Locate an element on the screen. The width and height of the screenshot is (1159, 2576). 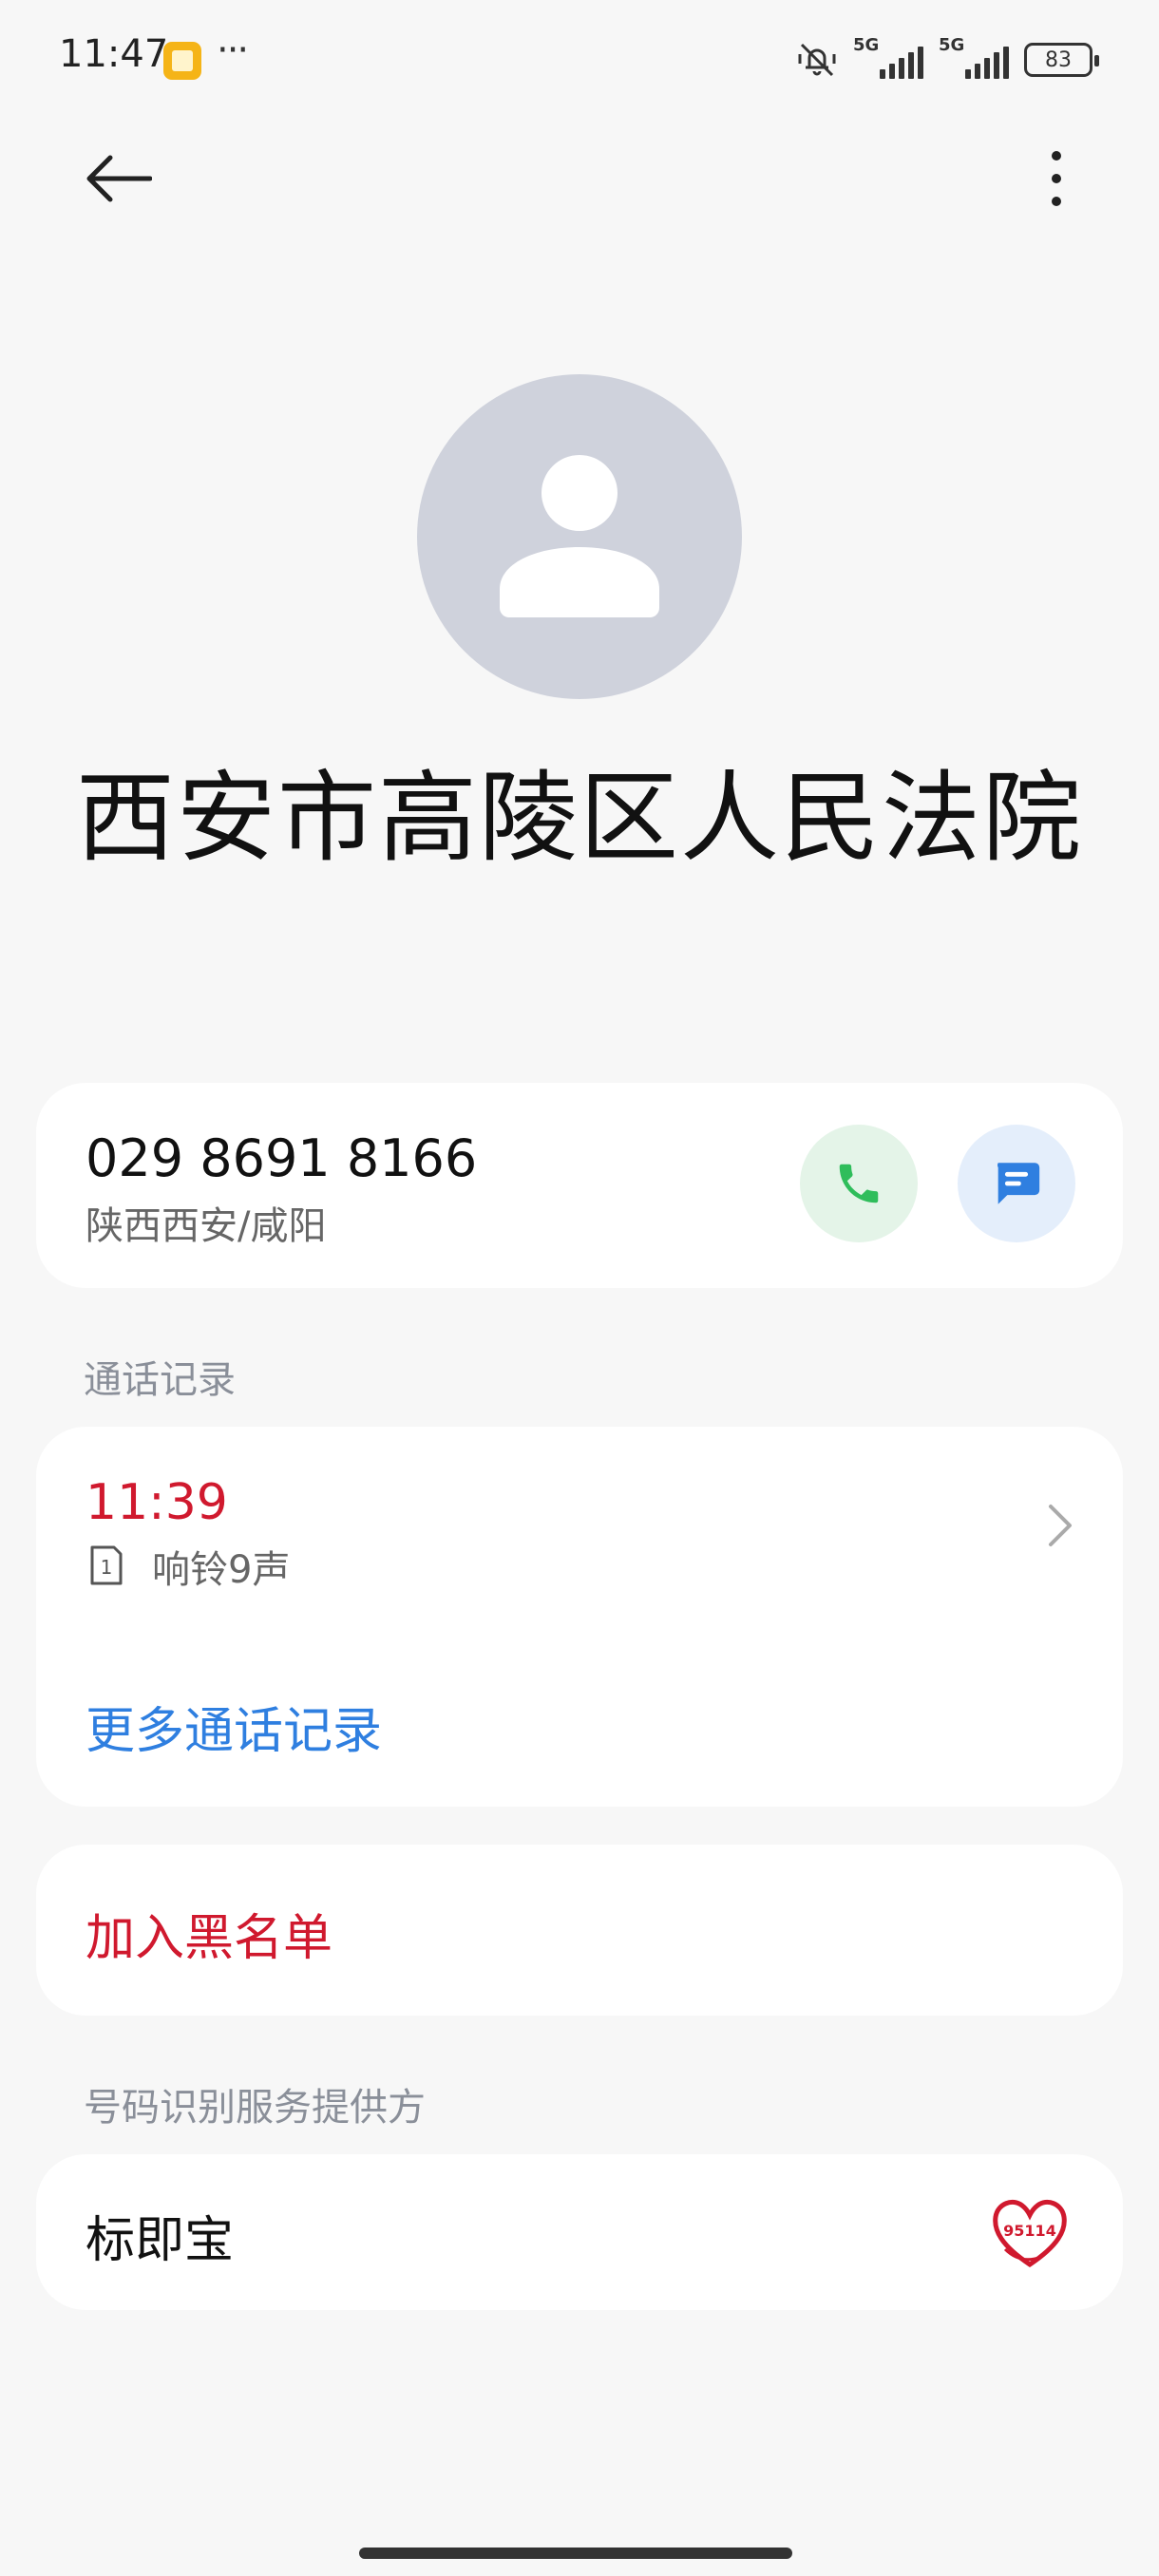
home-indicator is located at coordinates (575, 2553).